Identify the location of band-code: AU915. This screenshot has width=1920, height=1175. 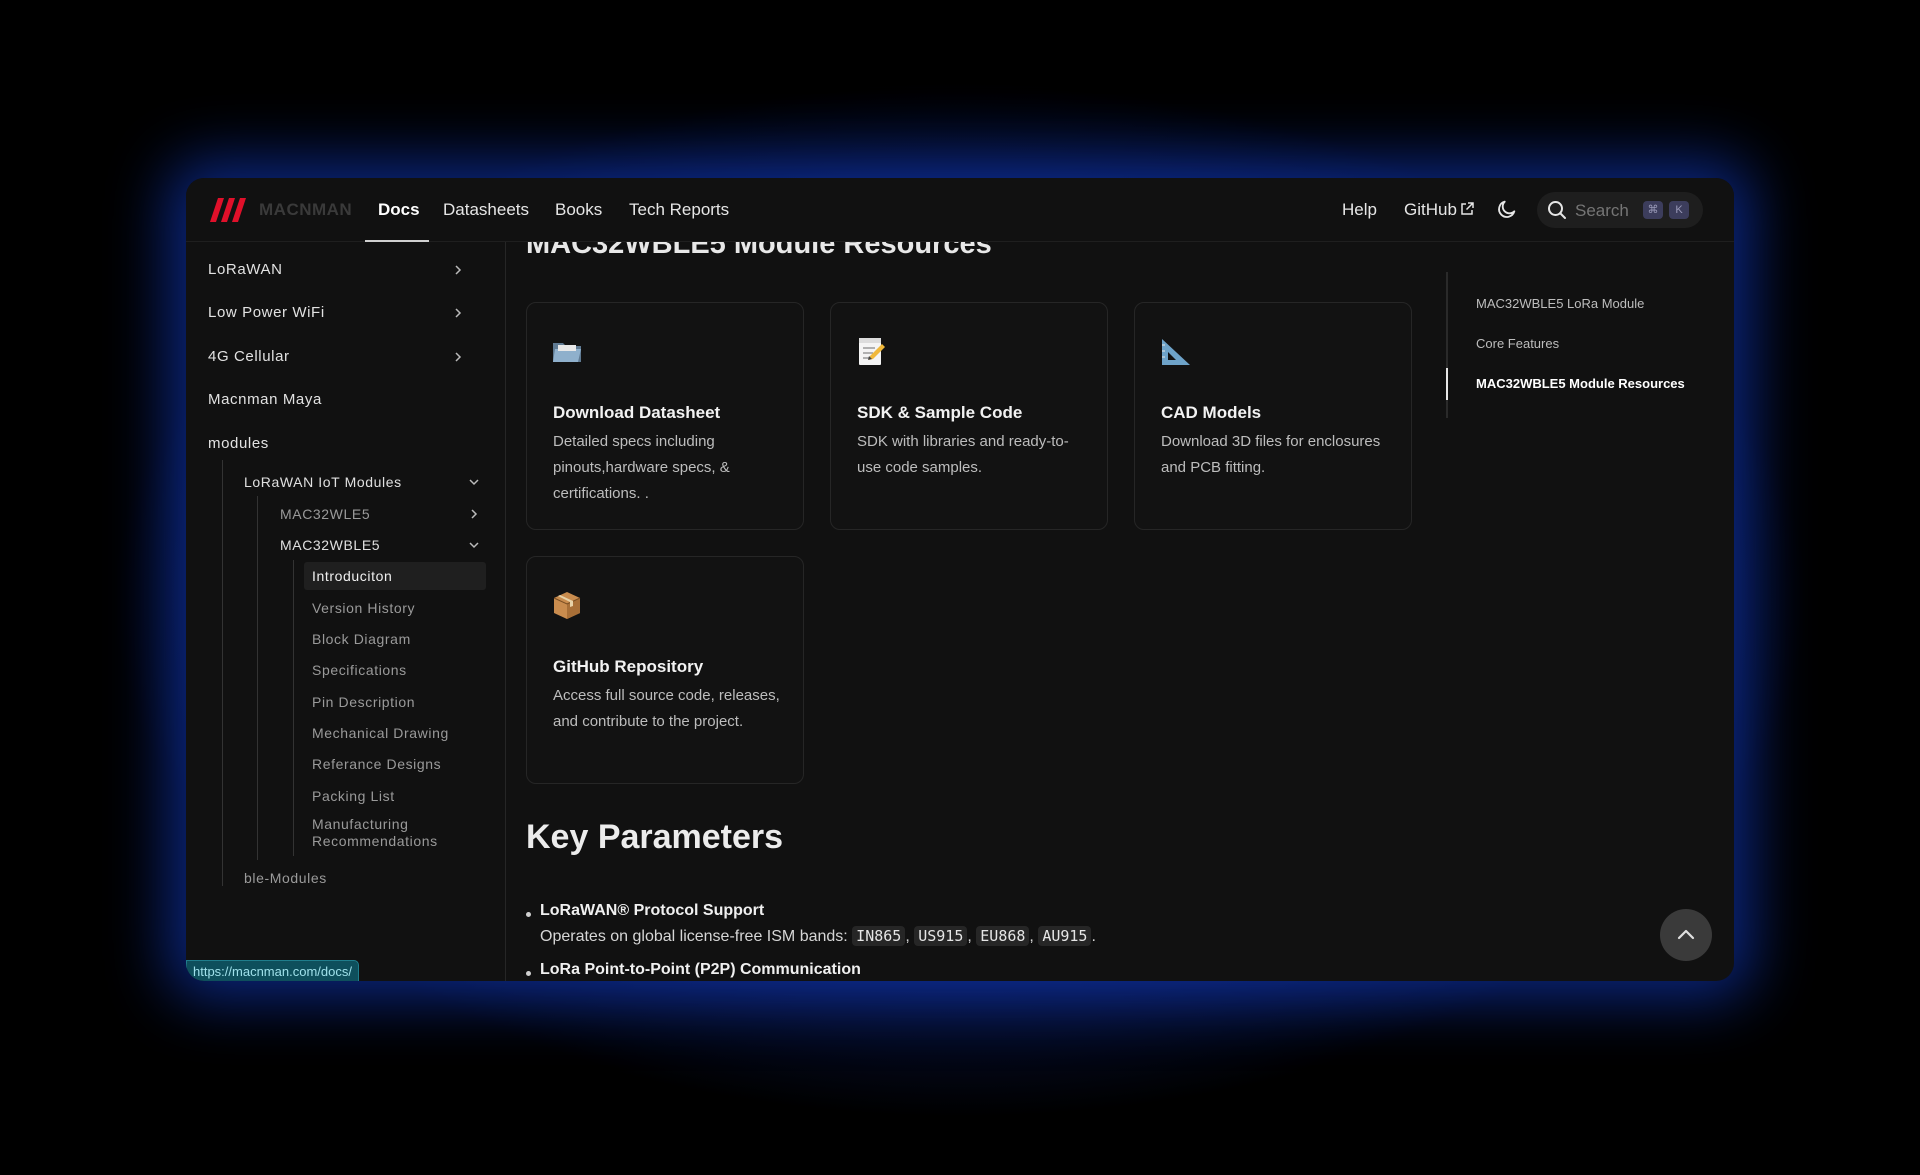
(1065, 936).